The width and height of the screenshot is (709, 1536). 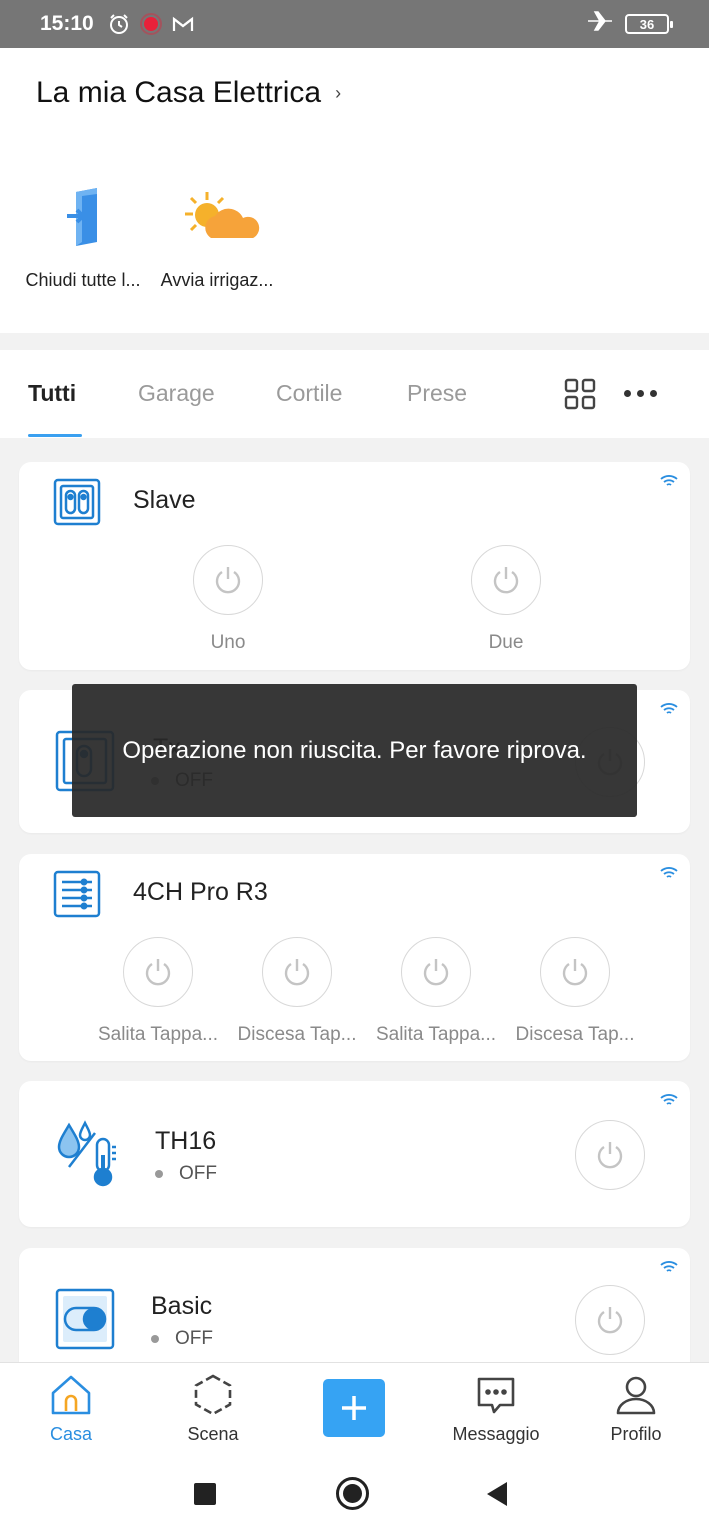 I want to click on status-time: 15:10, so click(x=67, y=23).